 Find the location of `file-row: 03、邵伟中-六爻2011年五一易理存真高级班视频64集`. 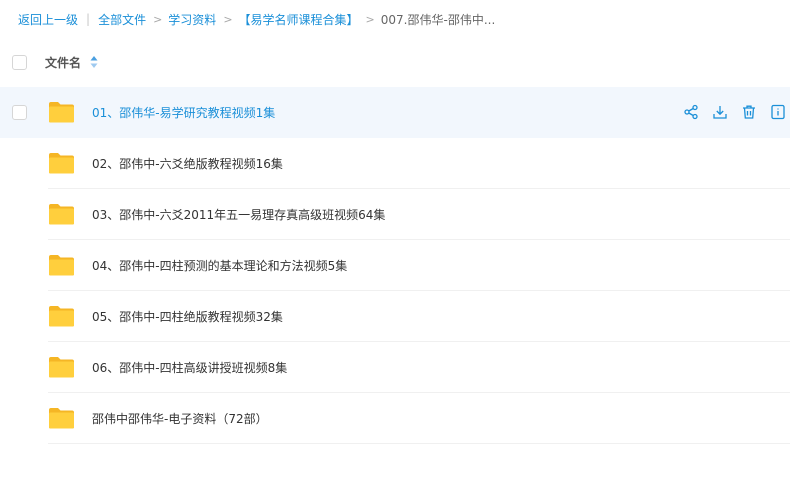

file-row: 03、邵伟中-六爻2011年五一易理存真高级班视频64集 is located at coordinates (395, 214).